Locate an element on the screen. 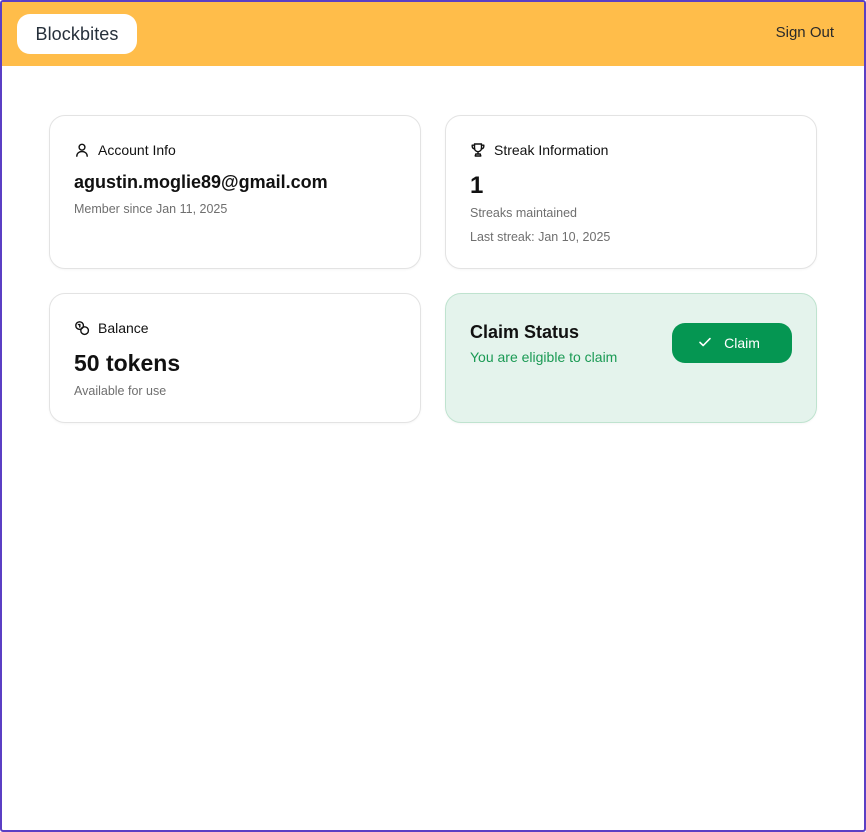 Image resolution: width=866 pixels, height=832 pixels. trophy-icon is located at coordinates (478, 150).